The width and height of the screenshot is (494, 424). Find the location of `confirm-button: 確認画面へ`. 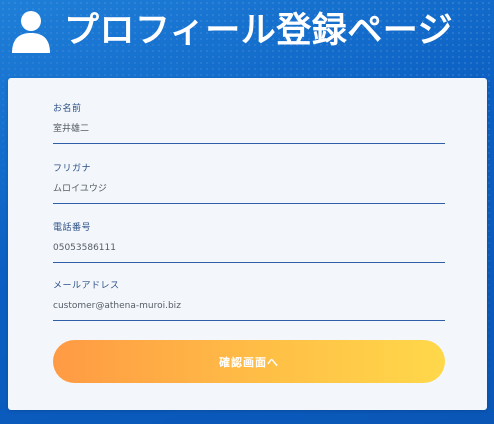

confirm-button: 確認画面へ is located at coordinates (249, 361).